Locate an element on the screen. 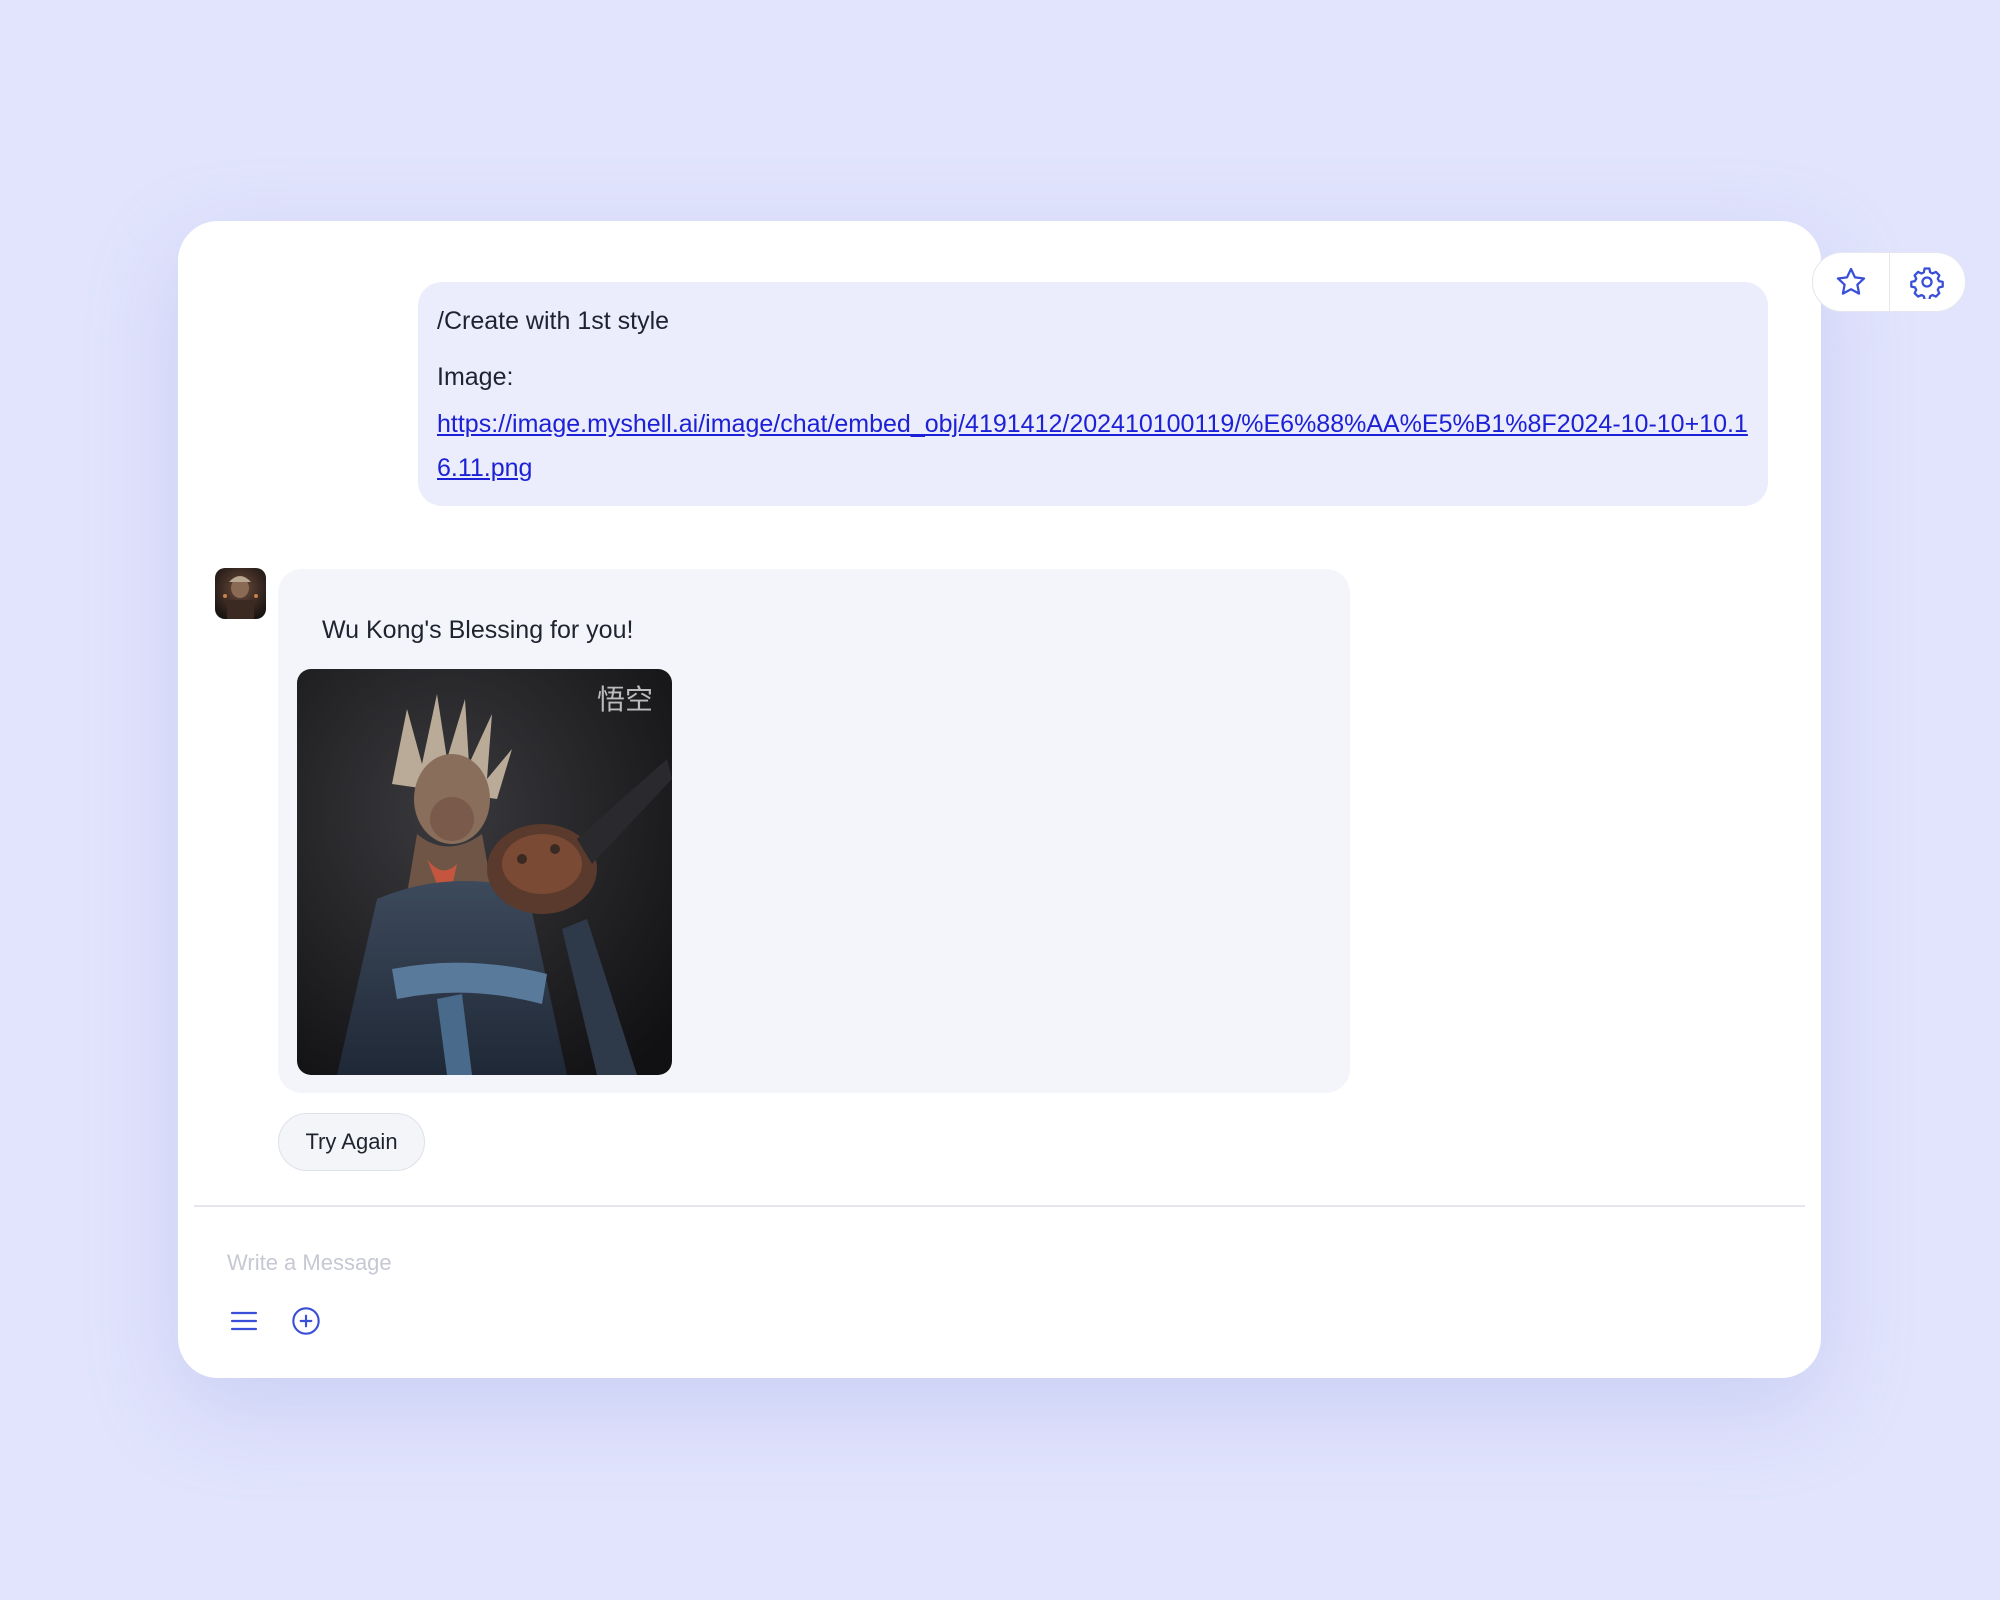 The height and width of the screenshot is (1600, 2000). composer-divider is located at coordinates (999, 1206).